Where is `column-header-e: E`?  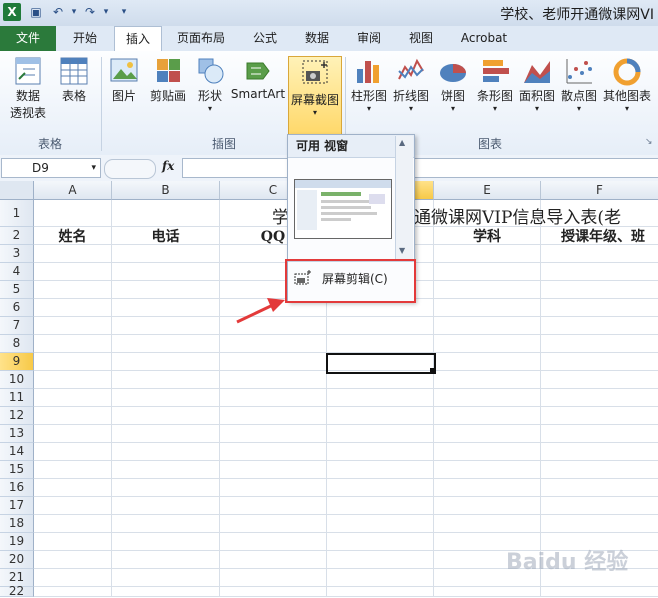 column-header-e: E is located at coordinates (487, 190).